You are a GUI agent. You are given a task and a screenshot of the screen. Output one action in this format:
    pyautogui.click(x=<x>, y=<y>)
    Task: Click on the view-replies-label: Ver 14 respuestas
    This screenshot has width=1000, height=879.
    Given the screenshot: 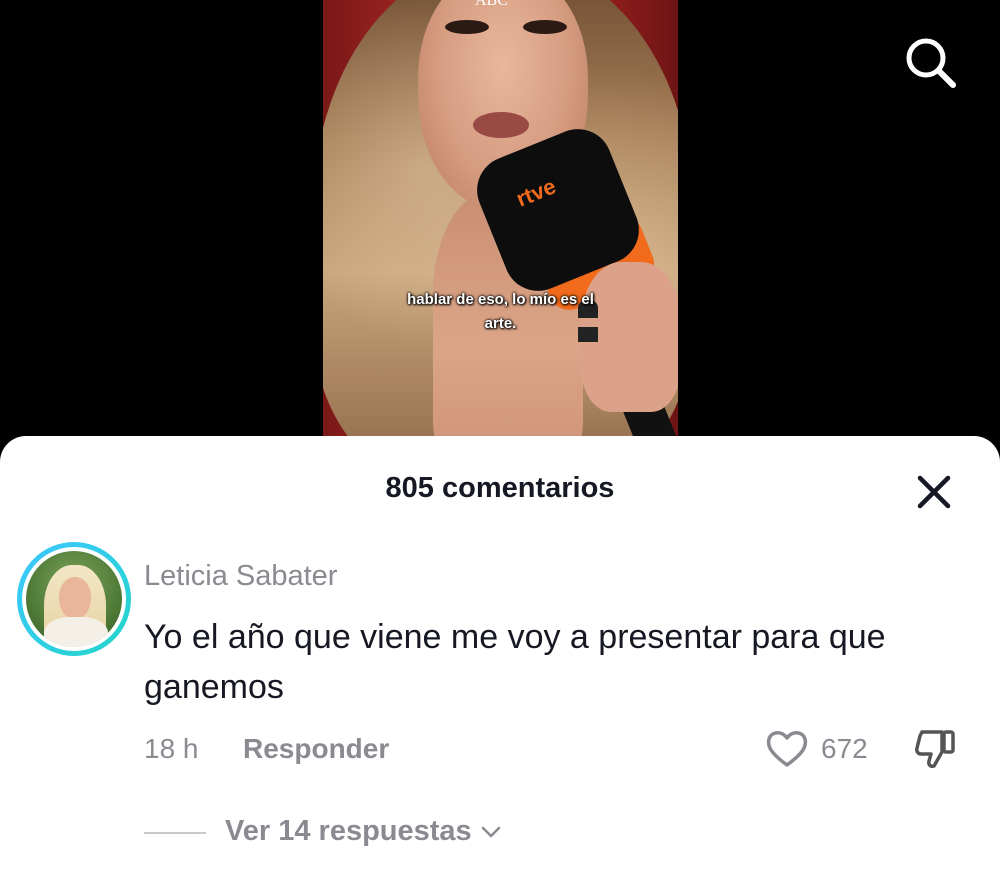 What is the action you would take?
    pyautogui.click(x=348, y=831)
    